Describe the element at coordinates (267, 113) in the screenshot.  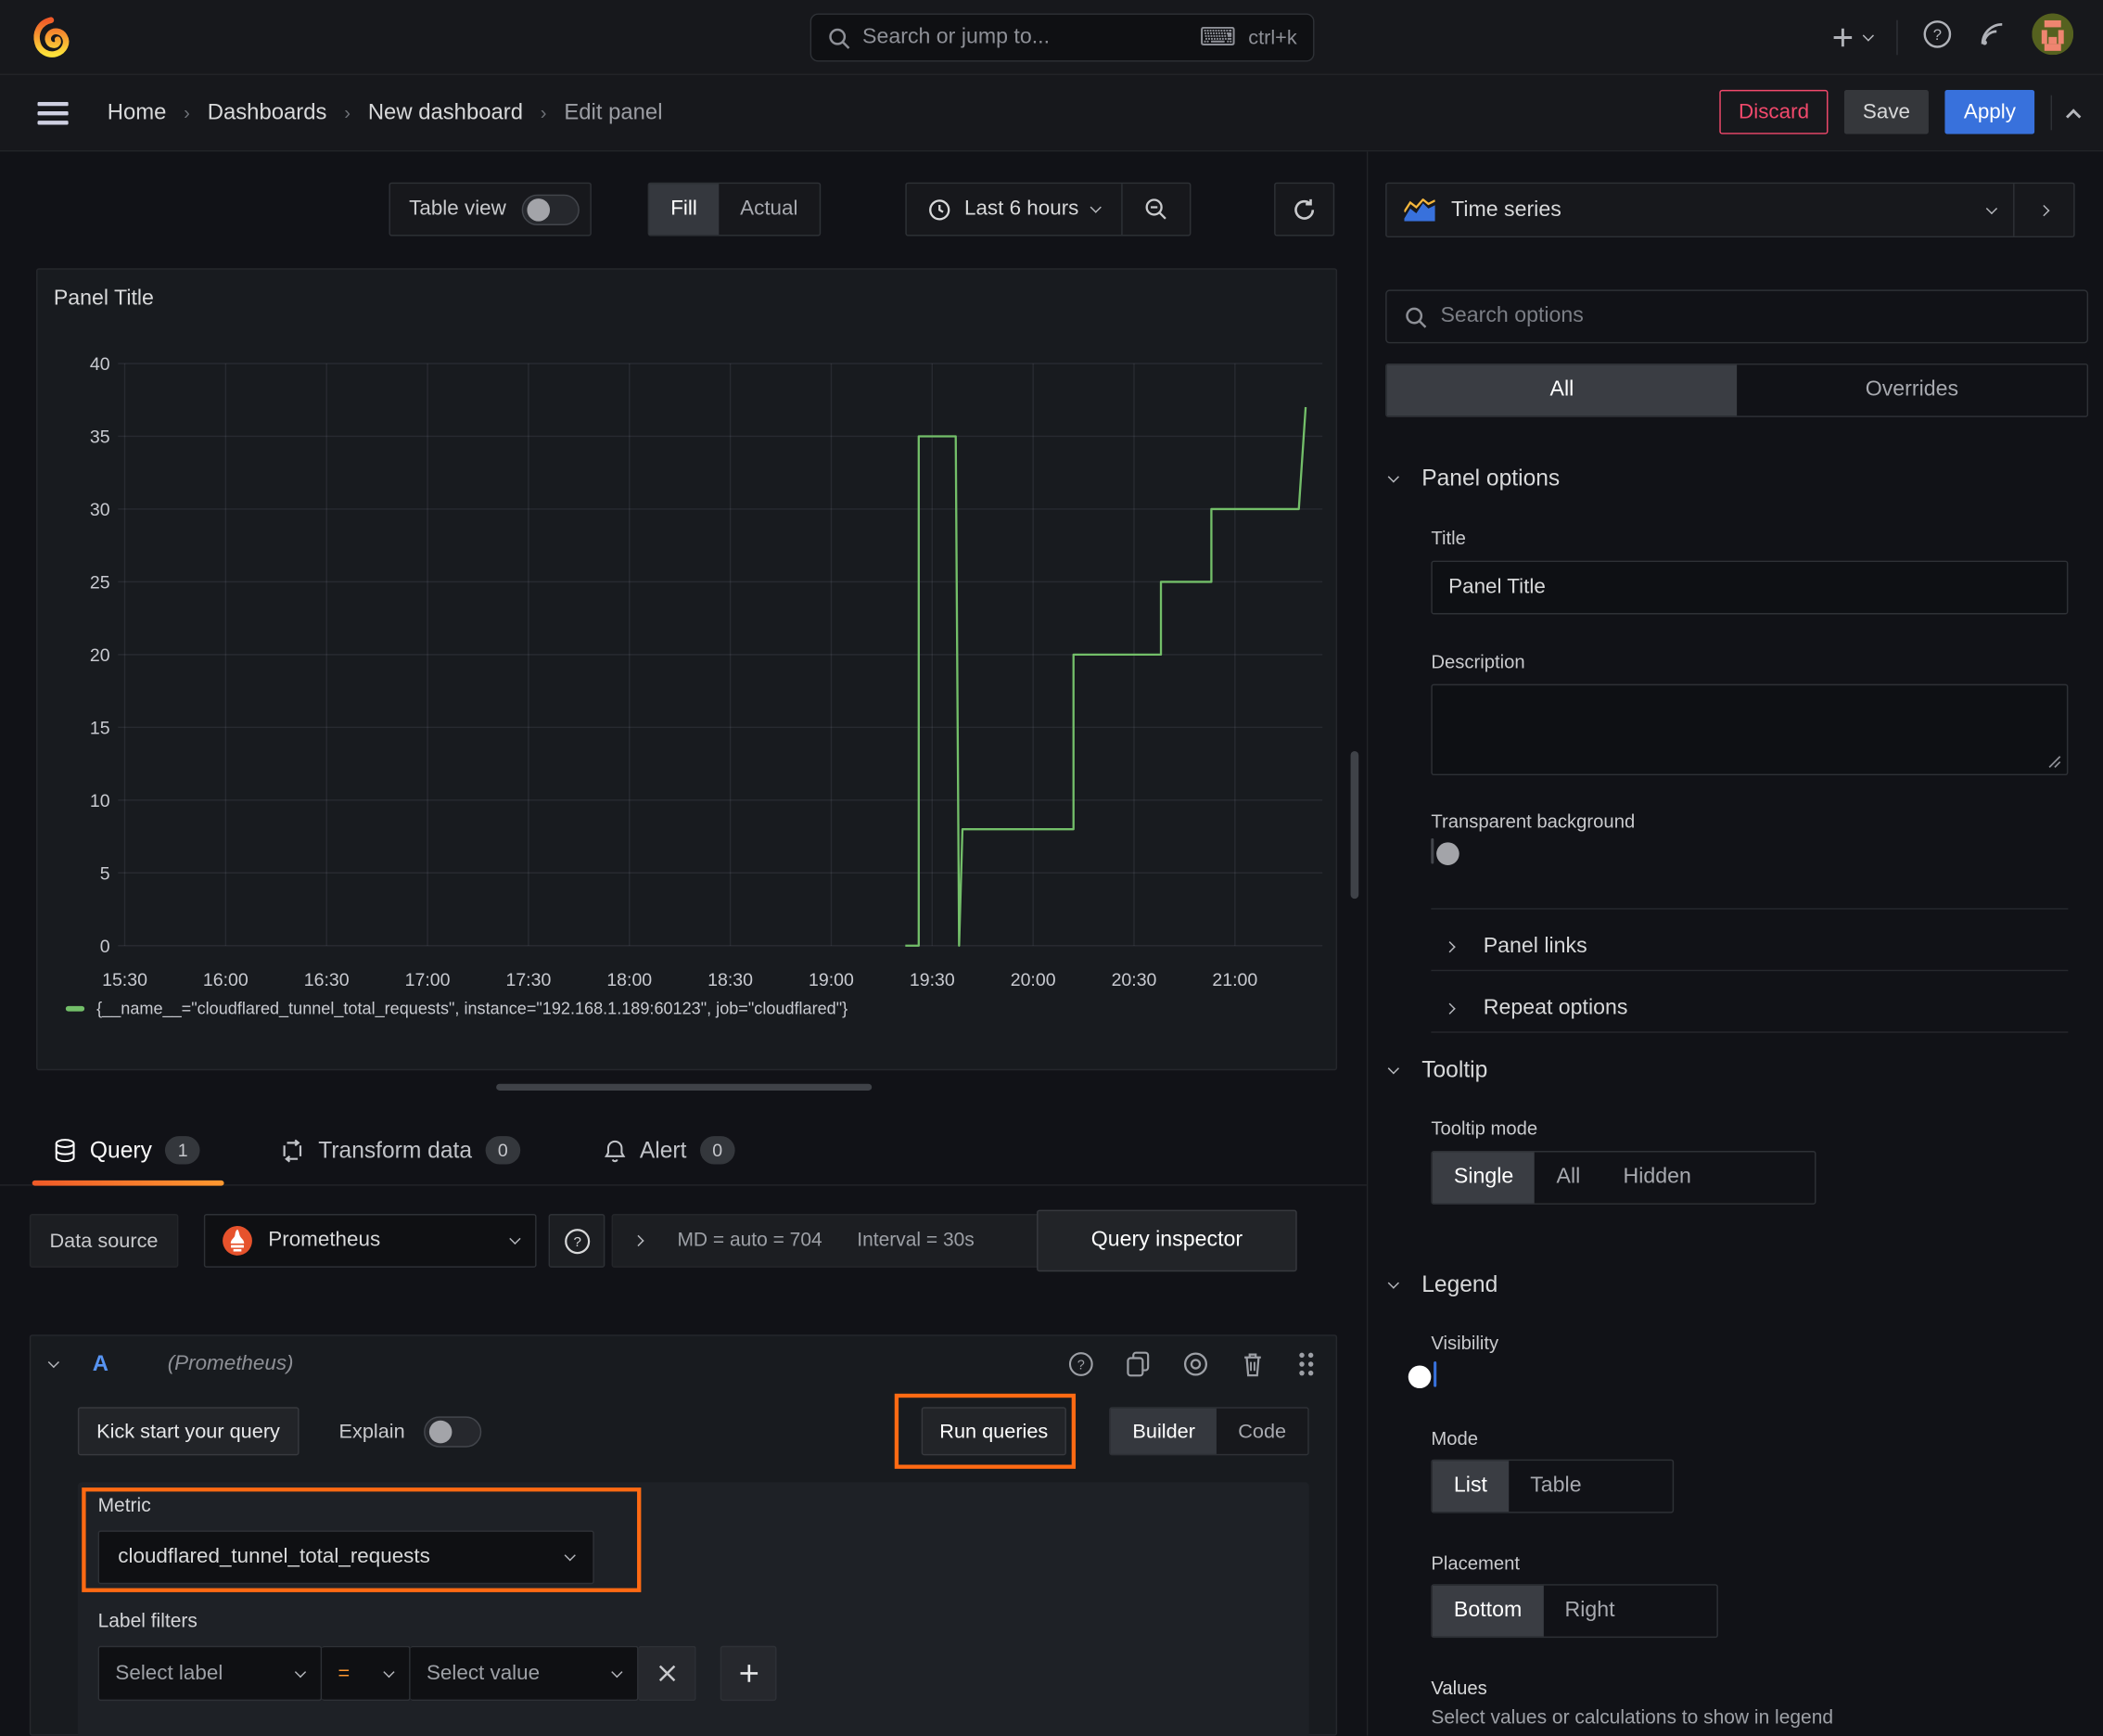
I see `breadcrumb-dashboards: Dashboards` at that location.